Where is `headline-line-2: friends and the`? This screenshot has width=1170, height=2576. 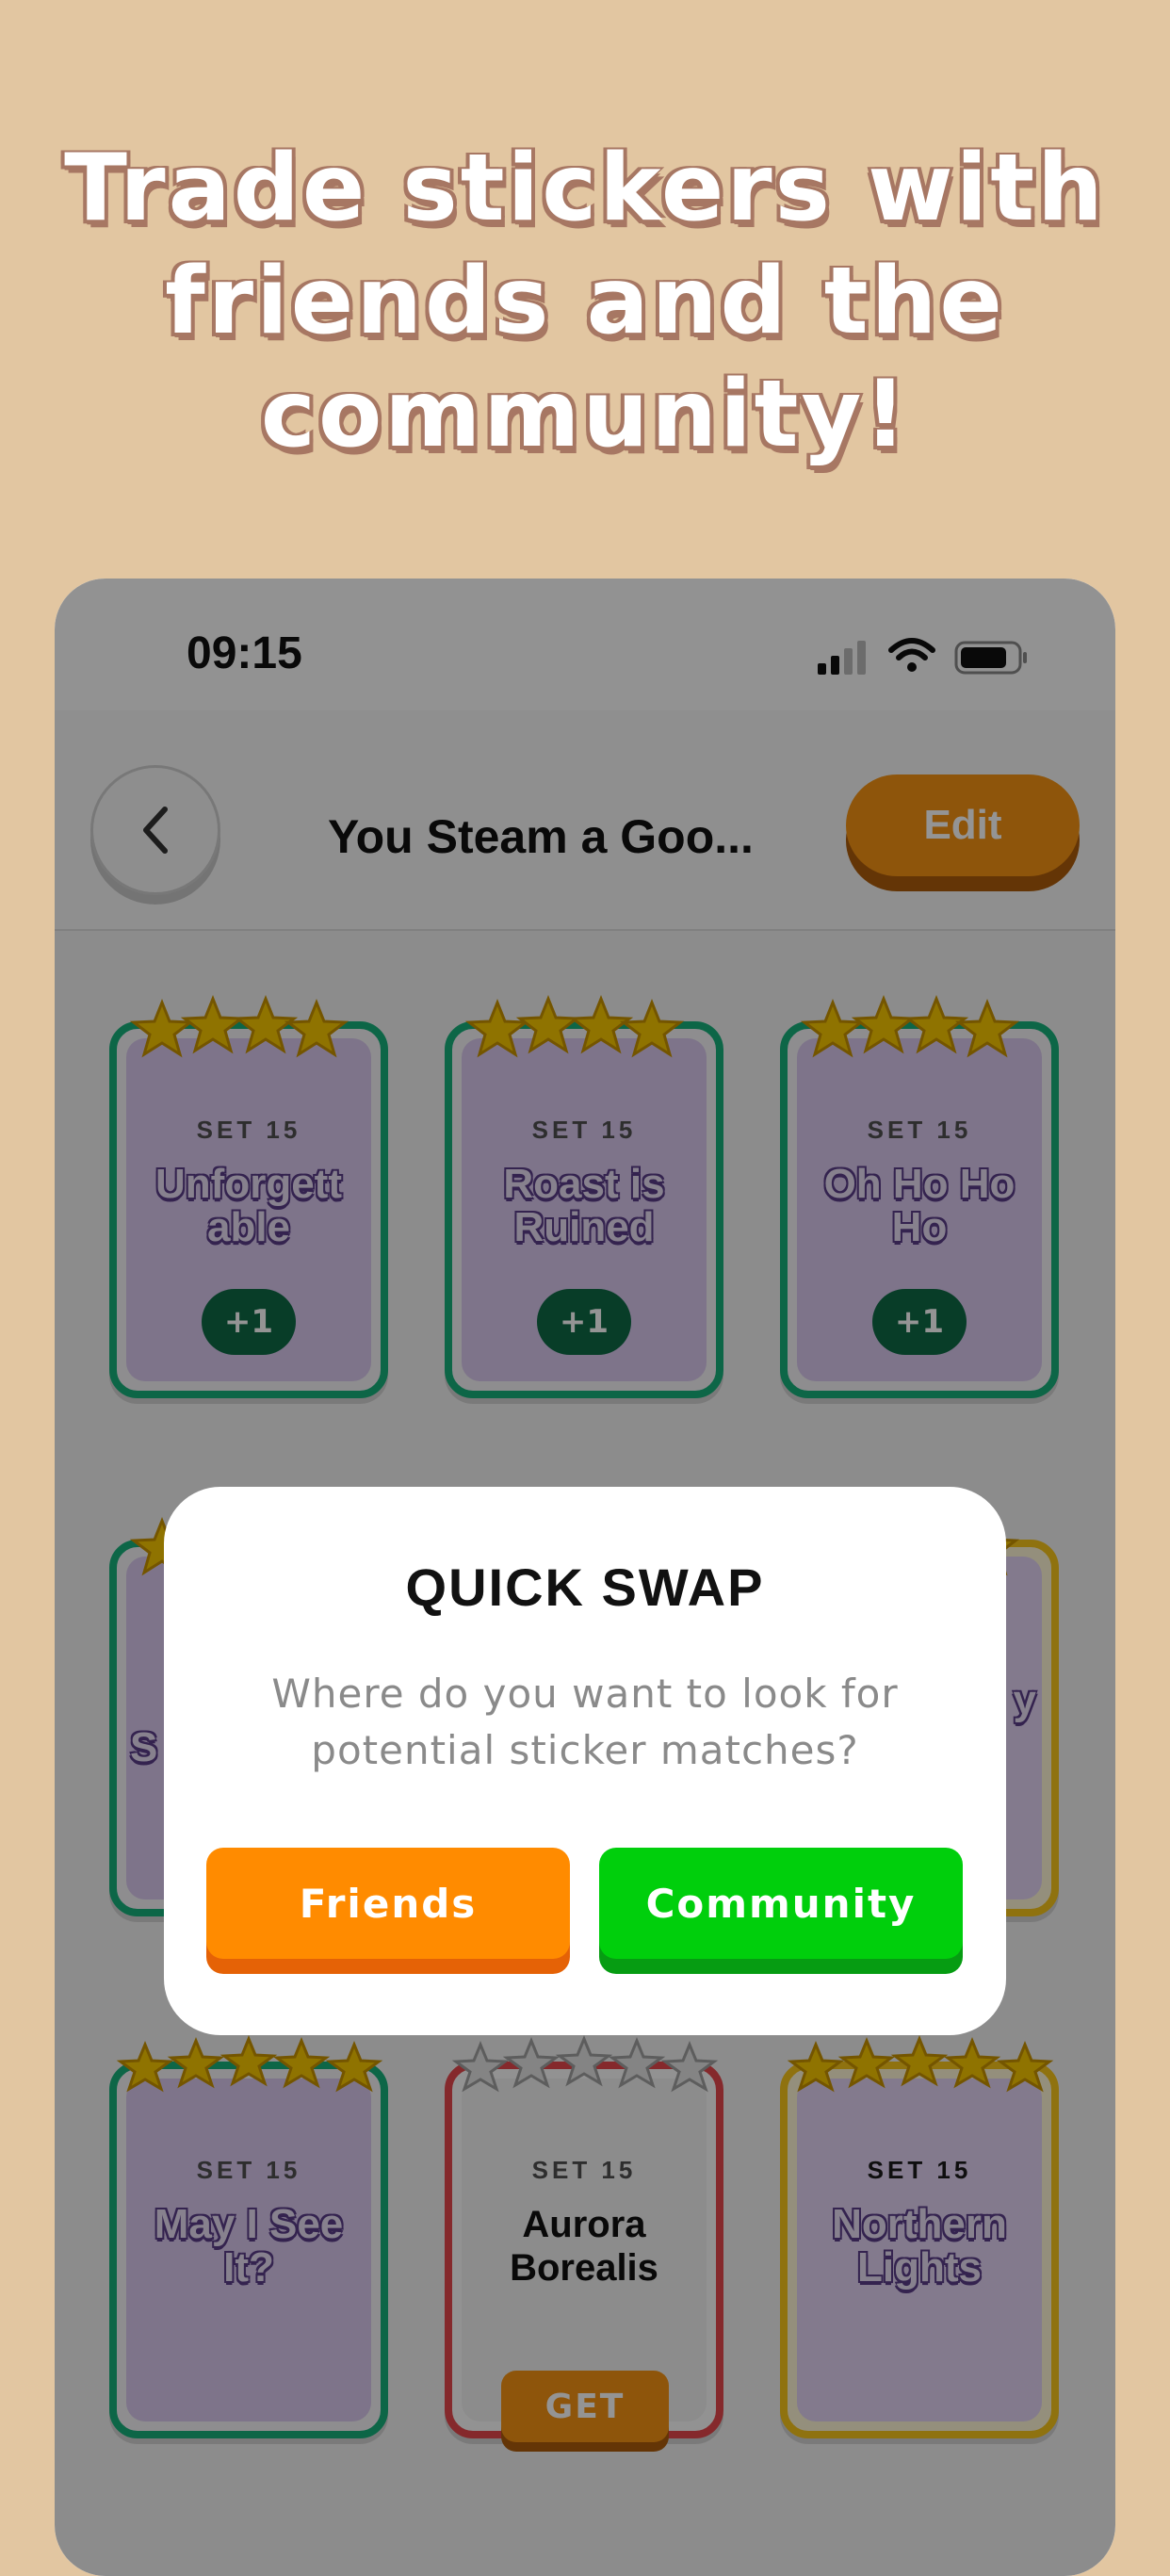
headline-line-2: friends and the is located at coordinates (585, 301).